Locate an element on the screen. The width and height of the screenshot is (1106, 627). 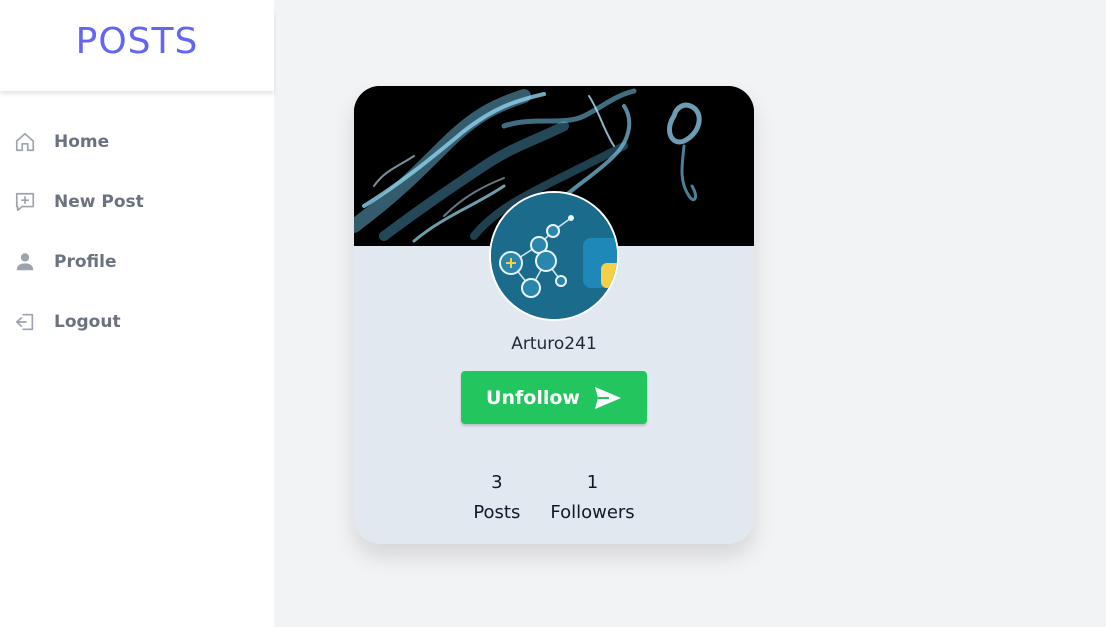
sidebar-item-profile: Profile is located at coordinates (137, 262).